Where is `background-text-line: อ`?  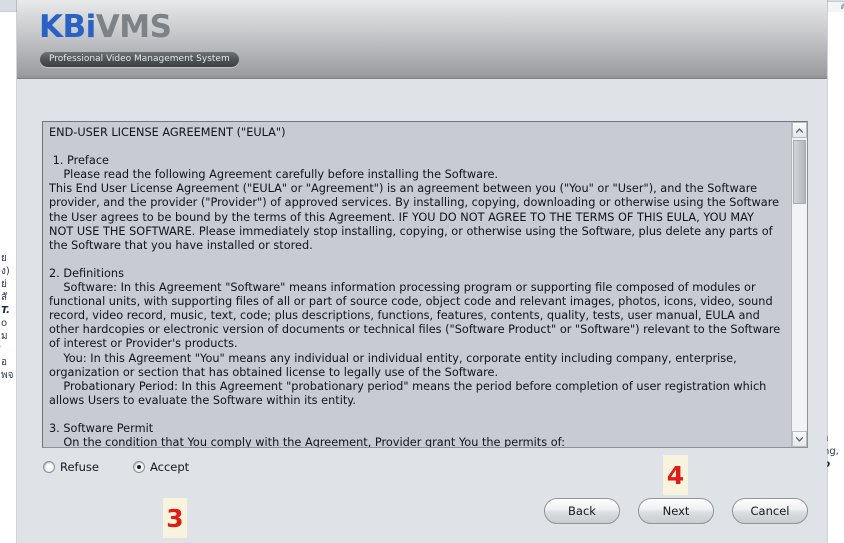 background-text-line: อ is located at coordinates (4, 362).